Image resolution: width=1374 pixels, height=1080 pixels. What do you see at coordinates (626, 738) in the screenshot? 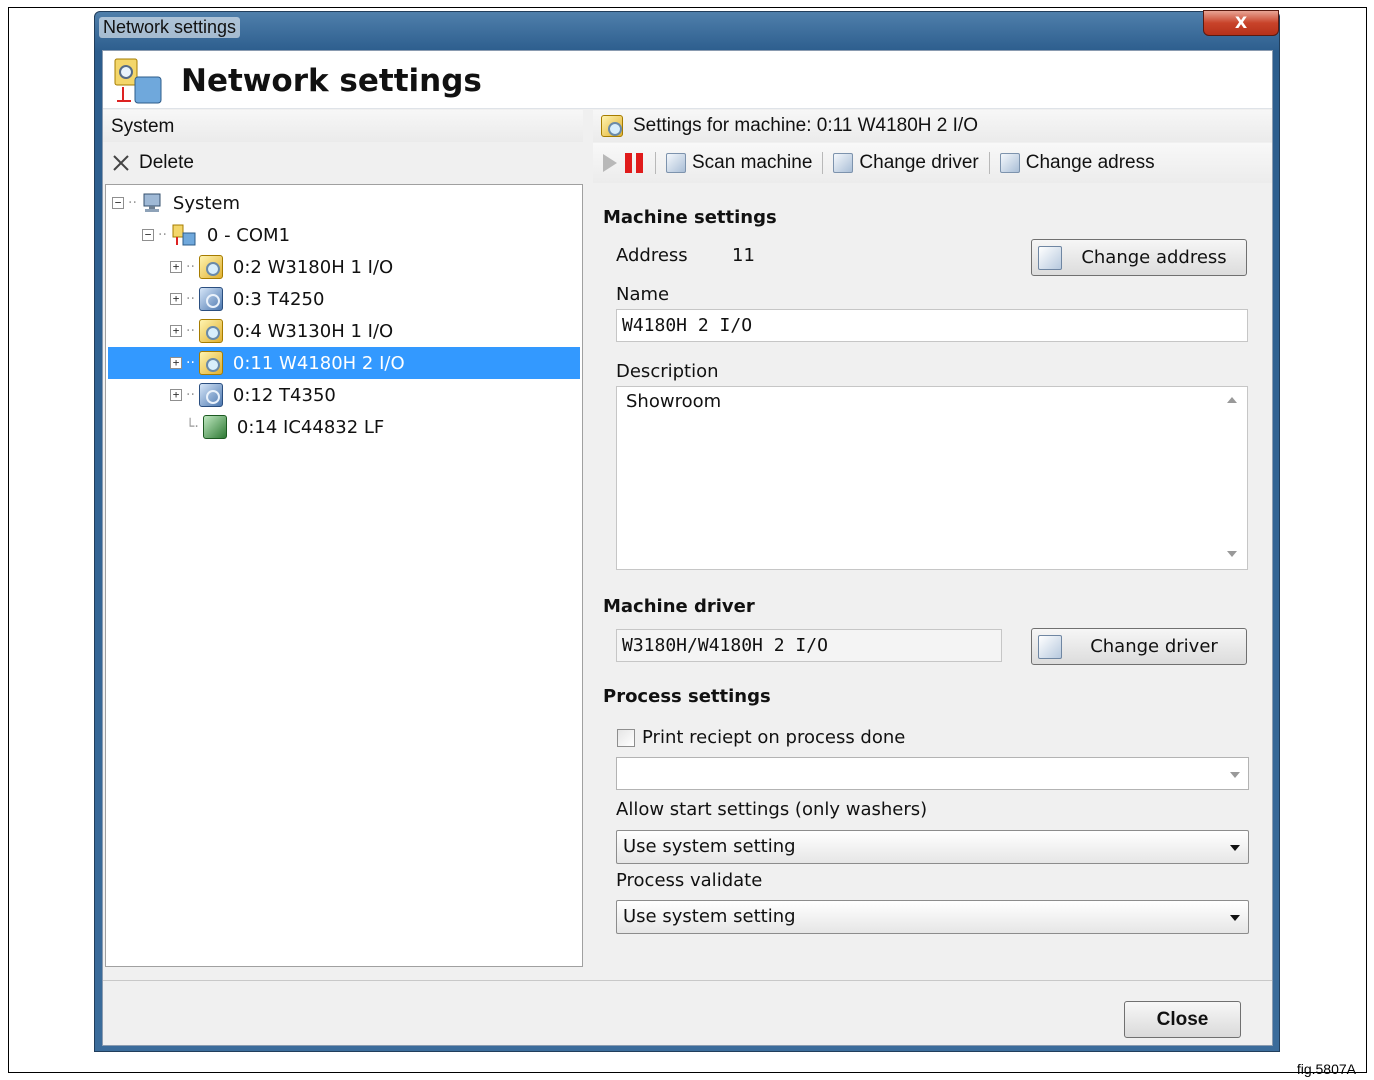
I see `print-receipt-checkbox` at bounding box center [626, 738].